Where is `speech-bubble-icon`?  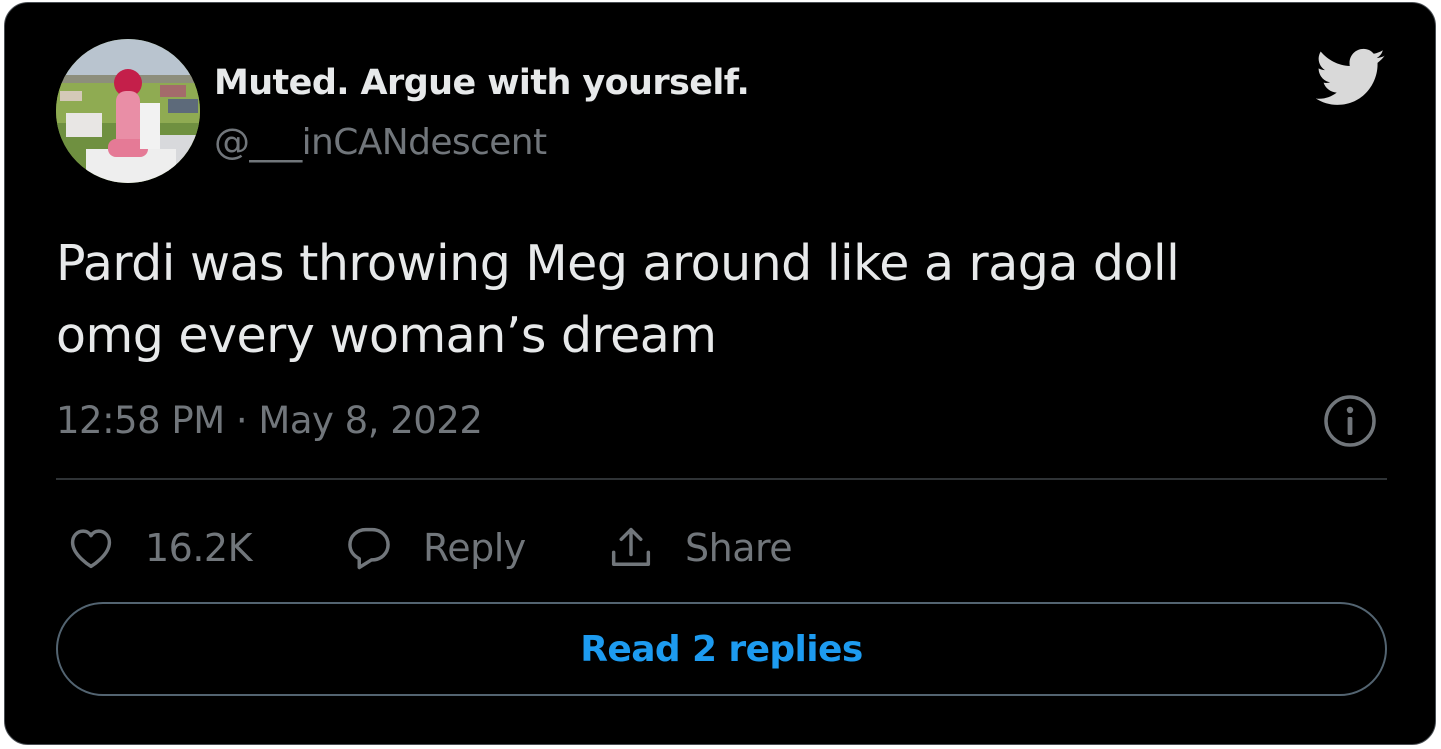 speech-bubble-icon is located at coordinates (369, 548).